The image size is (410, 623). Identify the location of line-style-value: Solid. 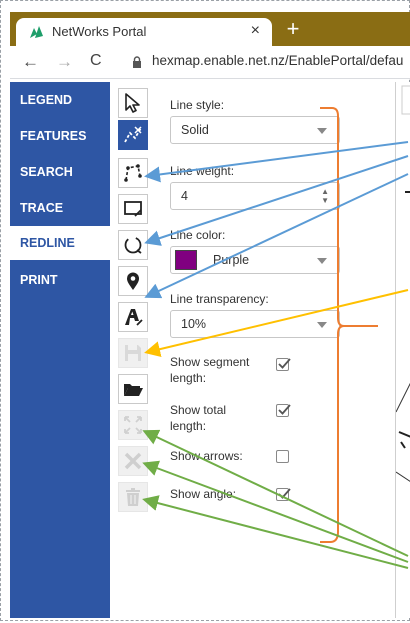
(195, 130).